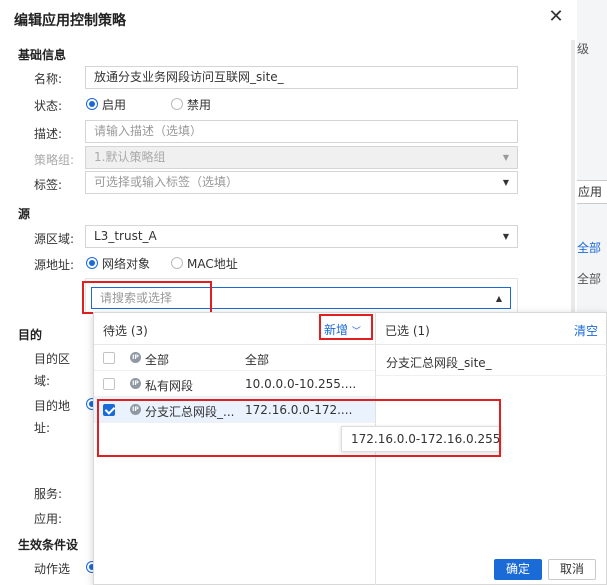  I want to click on dst-zone-label-2: 域:, so click(42, 381).